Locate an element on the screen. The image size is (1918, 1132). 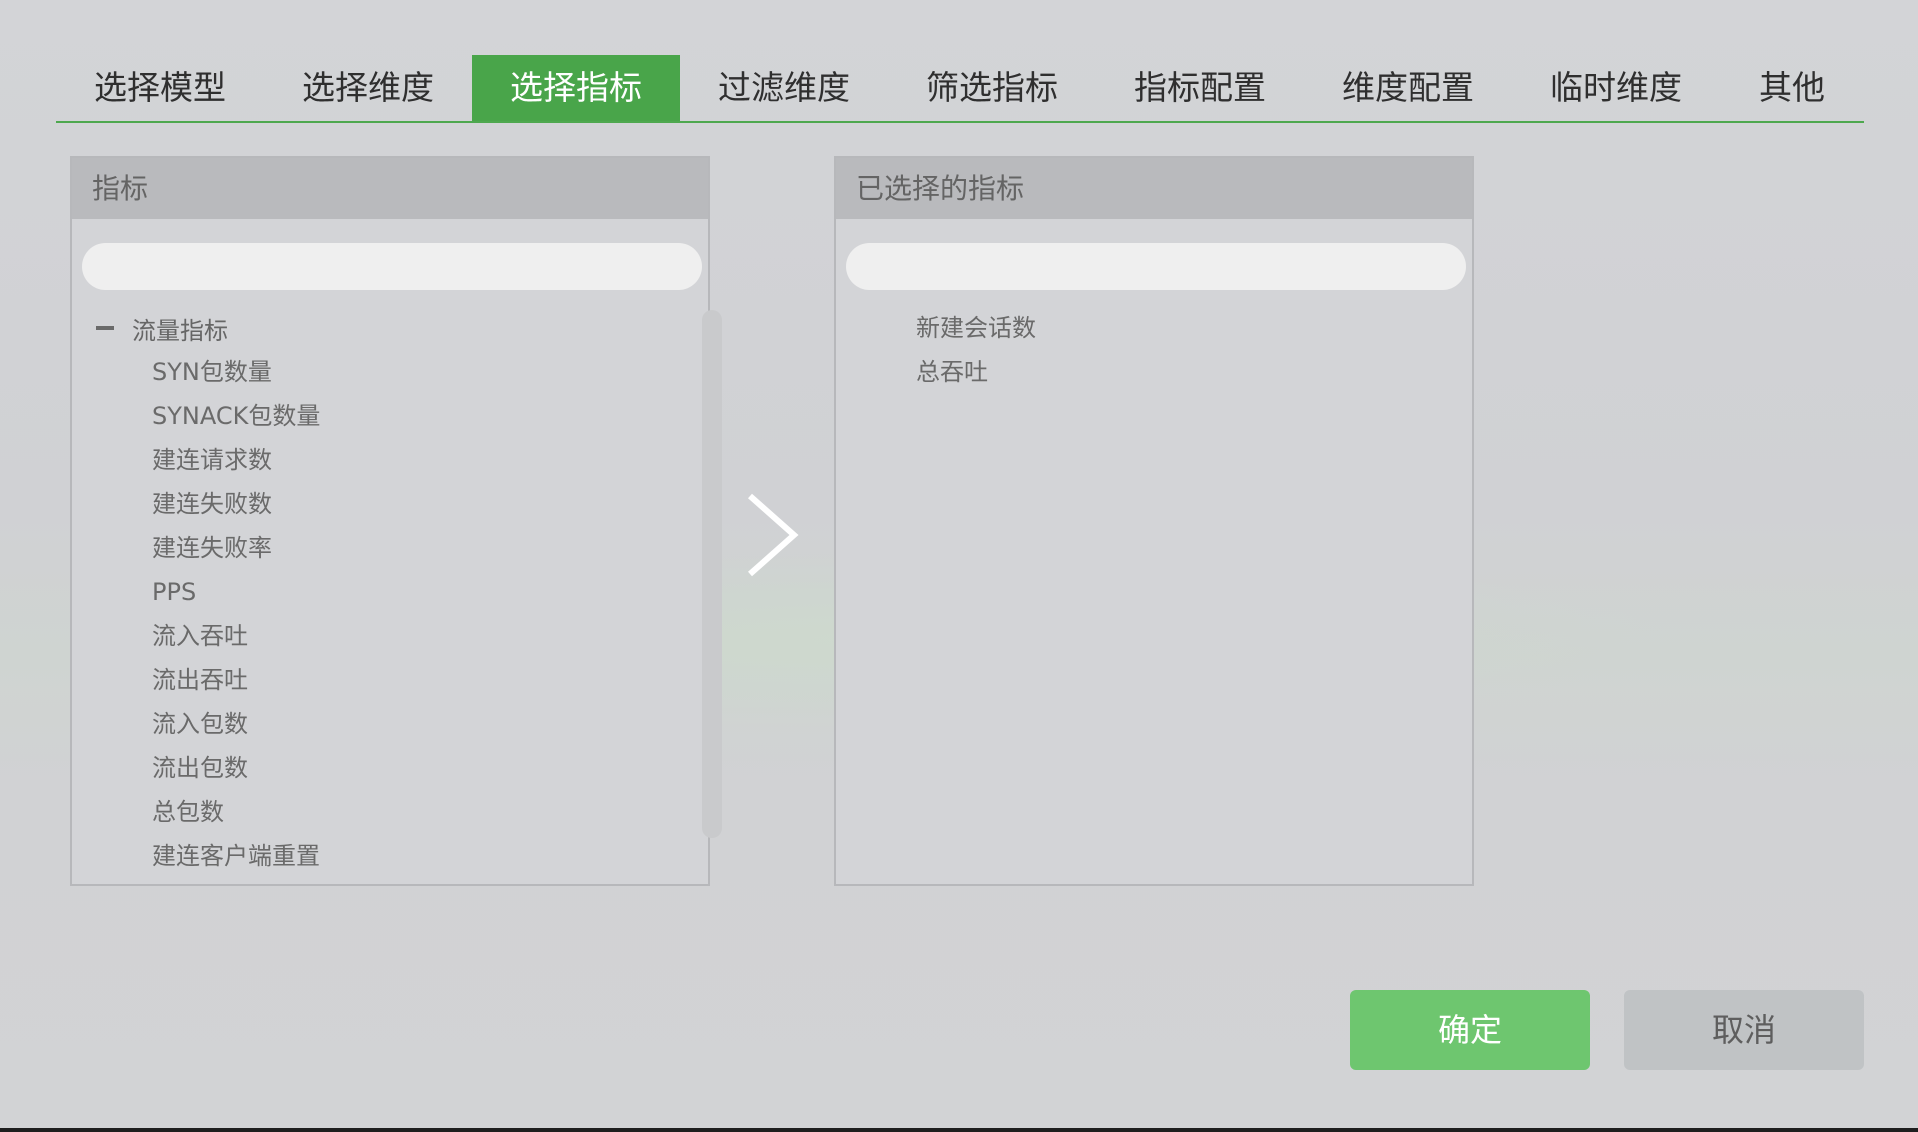
list-item: 流入吞吐 is located at coordinates (200, 636).